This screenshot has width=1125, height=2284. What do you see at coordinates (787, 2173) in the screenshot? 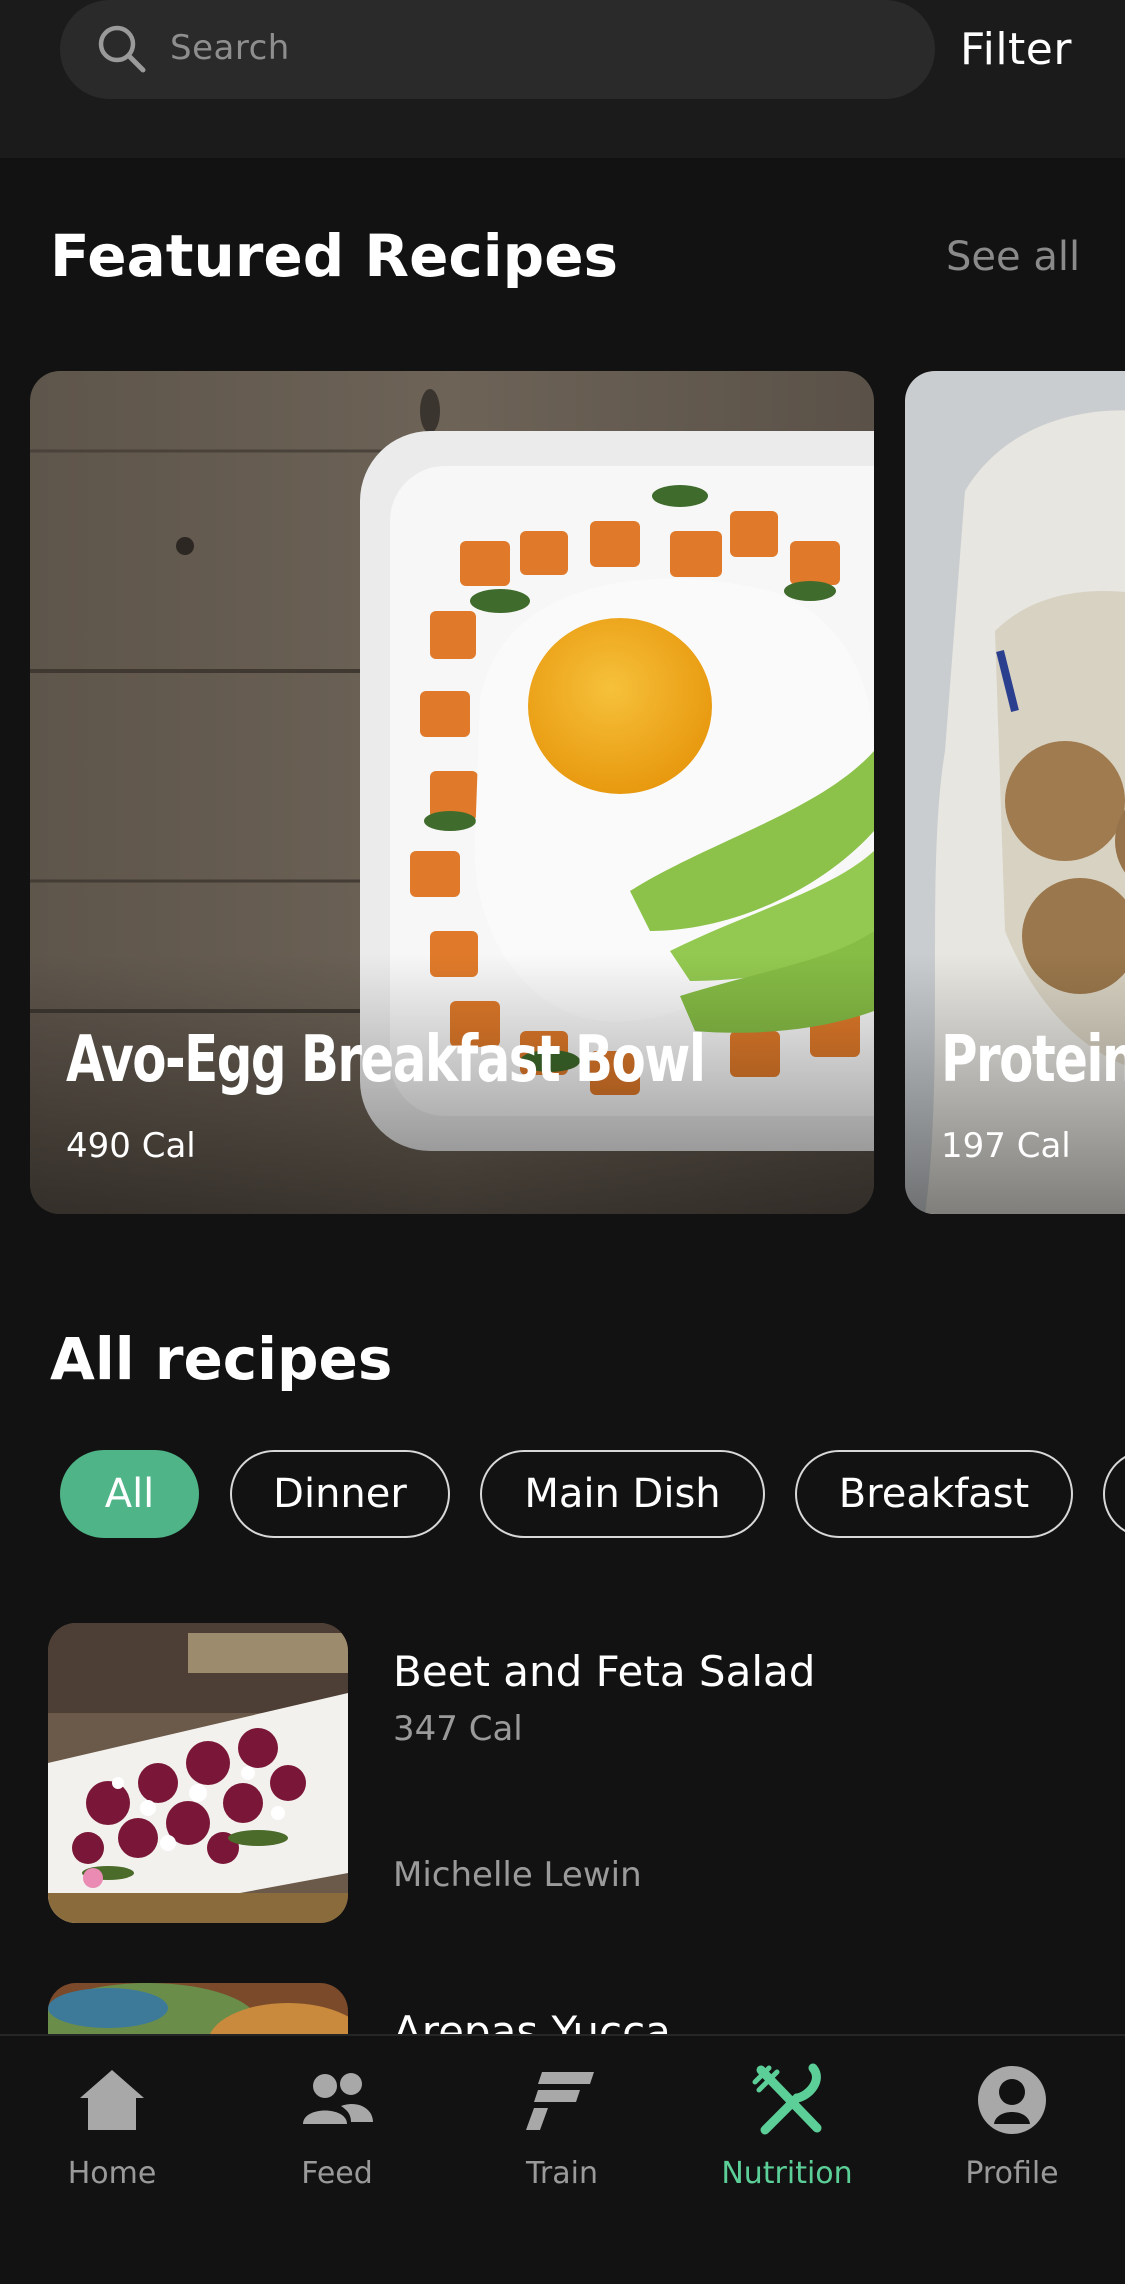
I see `nav-label-nutrition: Nutrition` at bounding box center [787, 2173].